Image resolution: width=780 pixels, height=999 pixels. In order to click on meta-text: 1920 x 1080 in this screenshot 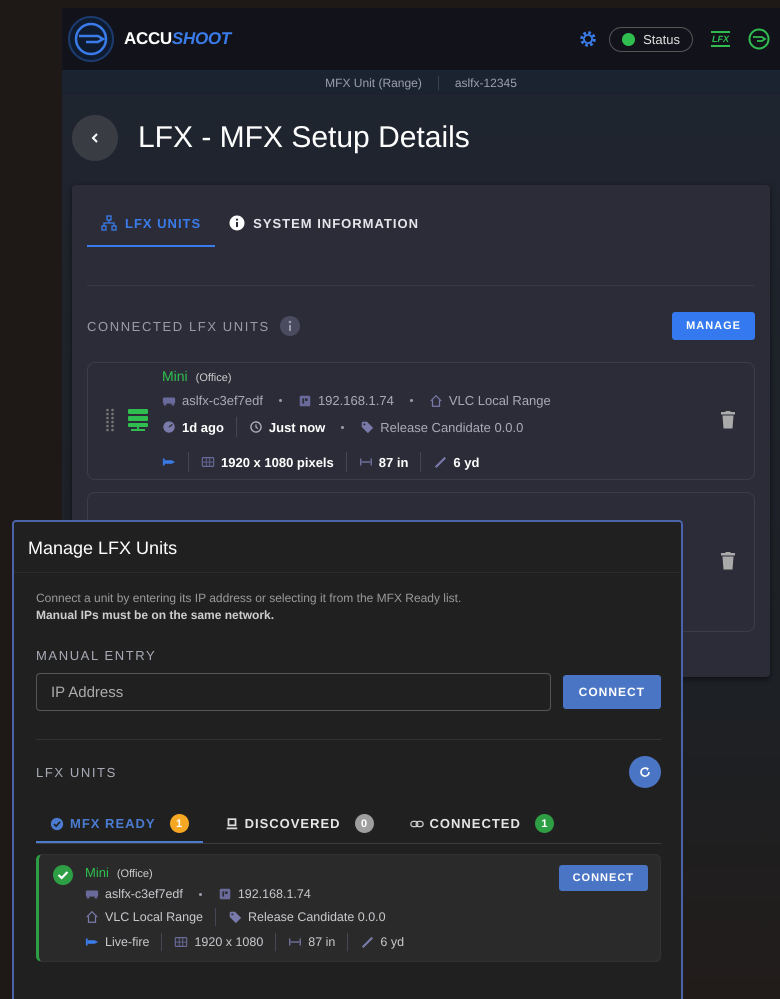, I will do `click(229, 942)`.